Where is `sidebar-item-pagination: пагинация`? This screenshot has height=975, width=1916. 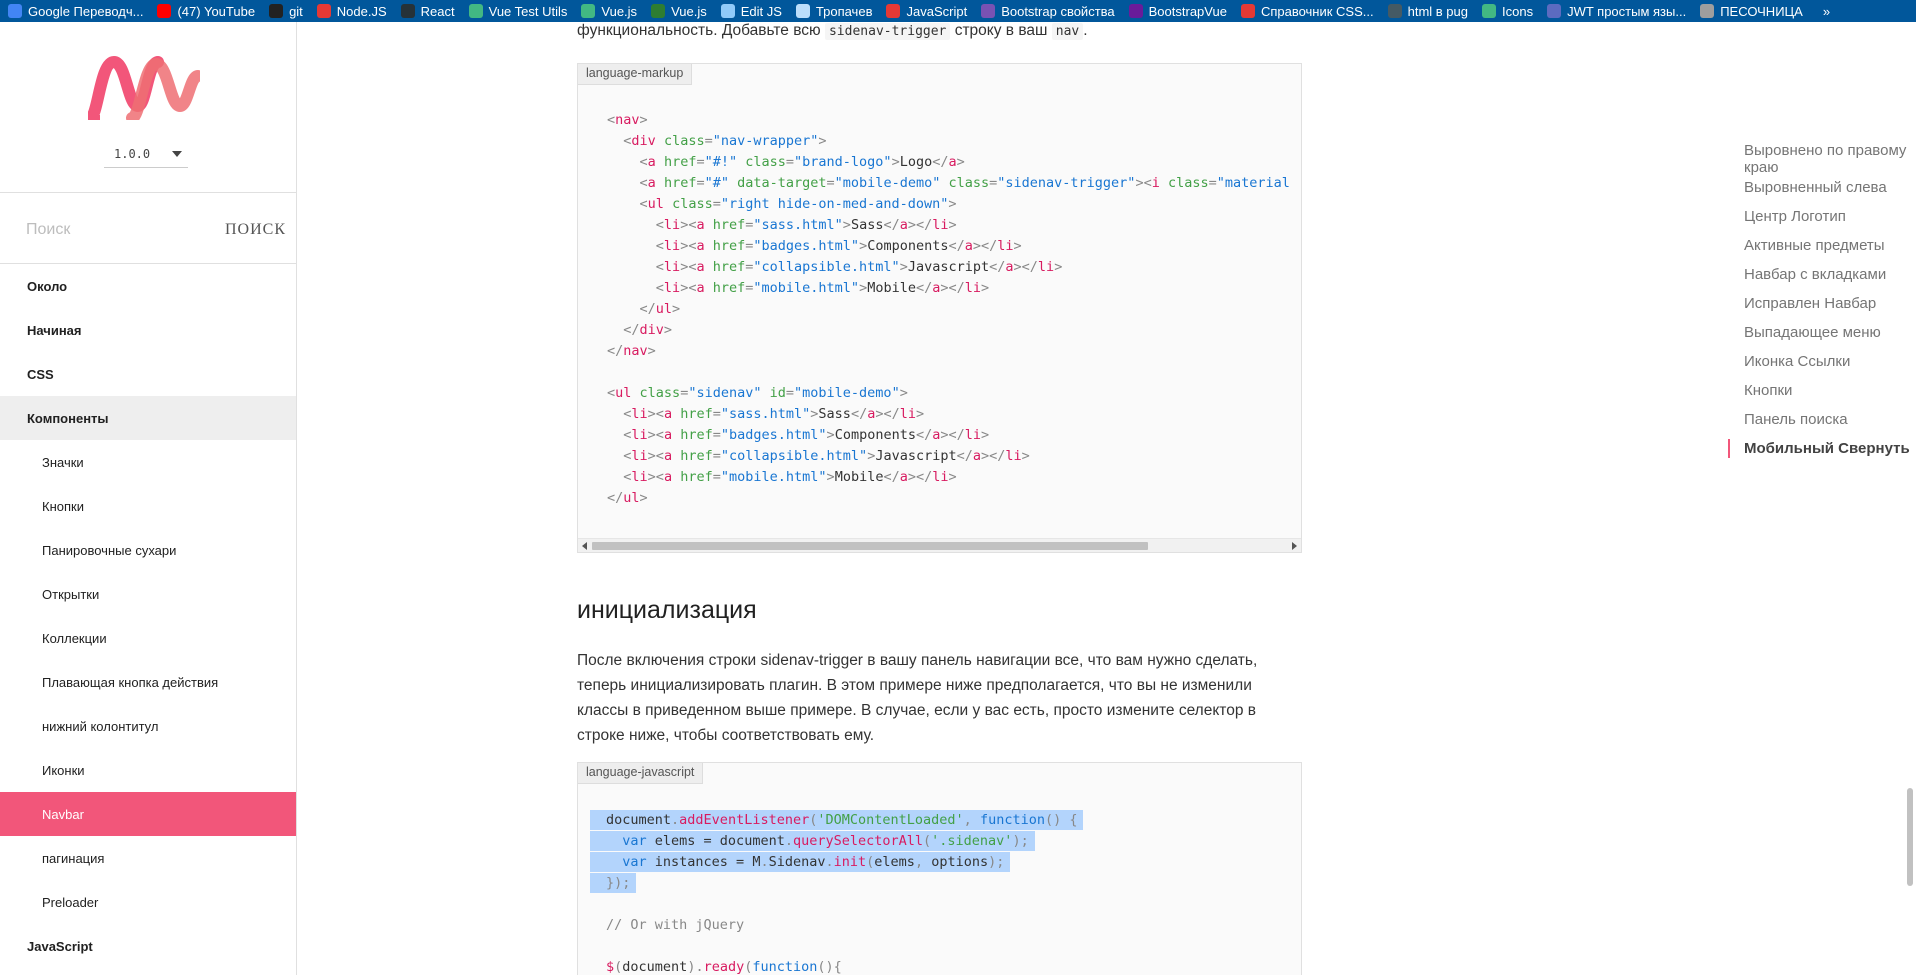 sidebar-item-pagination: пагинация is located at coordinates (148, 858).